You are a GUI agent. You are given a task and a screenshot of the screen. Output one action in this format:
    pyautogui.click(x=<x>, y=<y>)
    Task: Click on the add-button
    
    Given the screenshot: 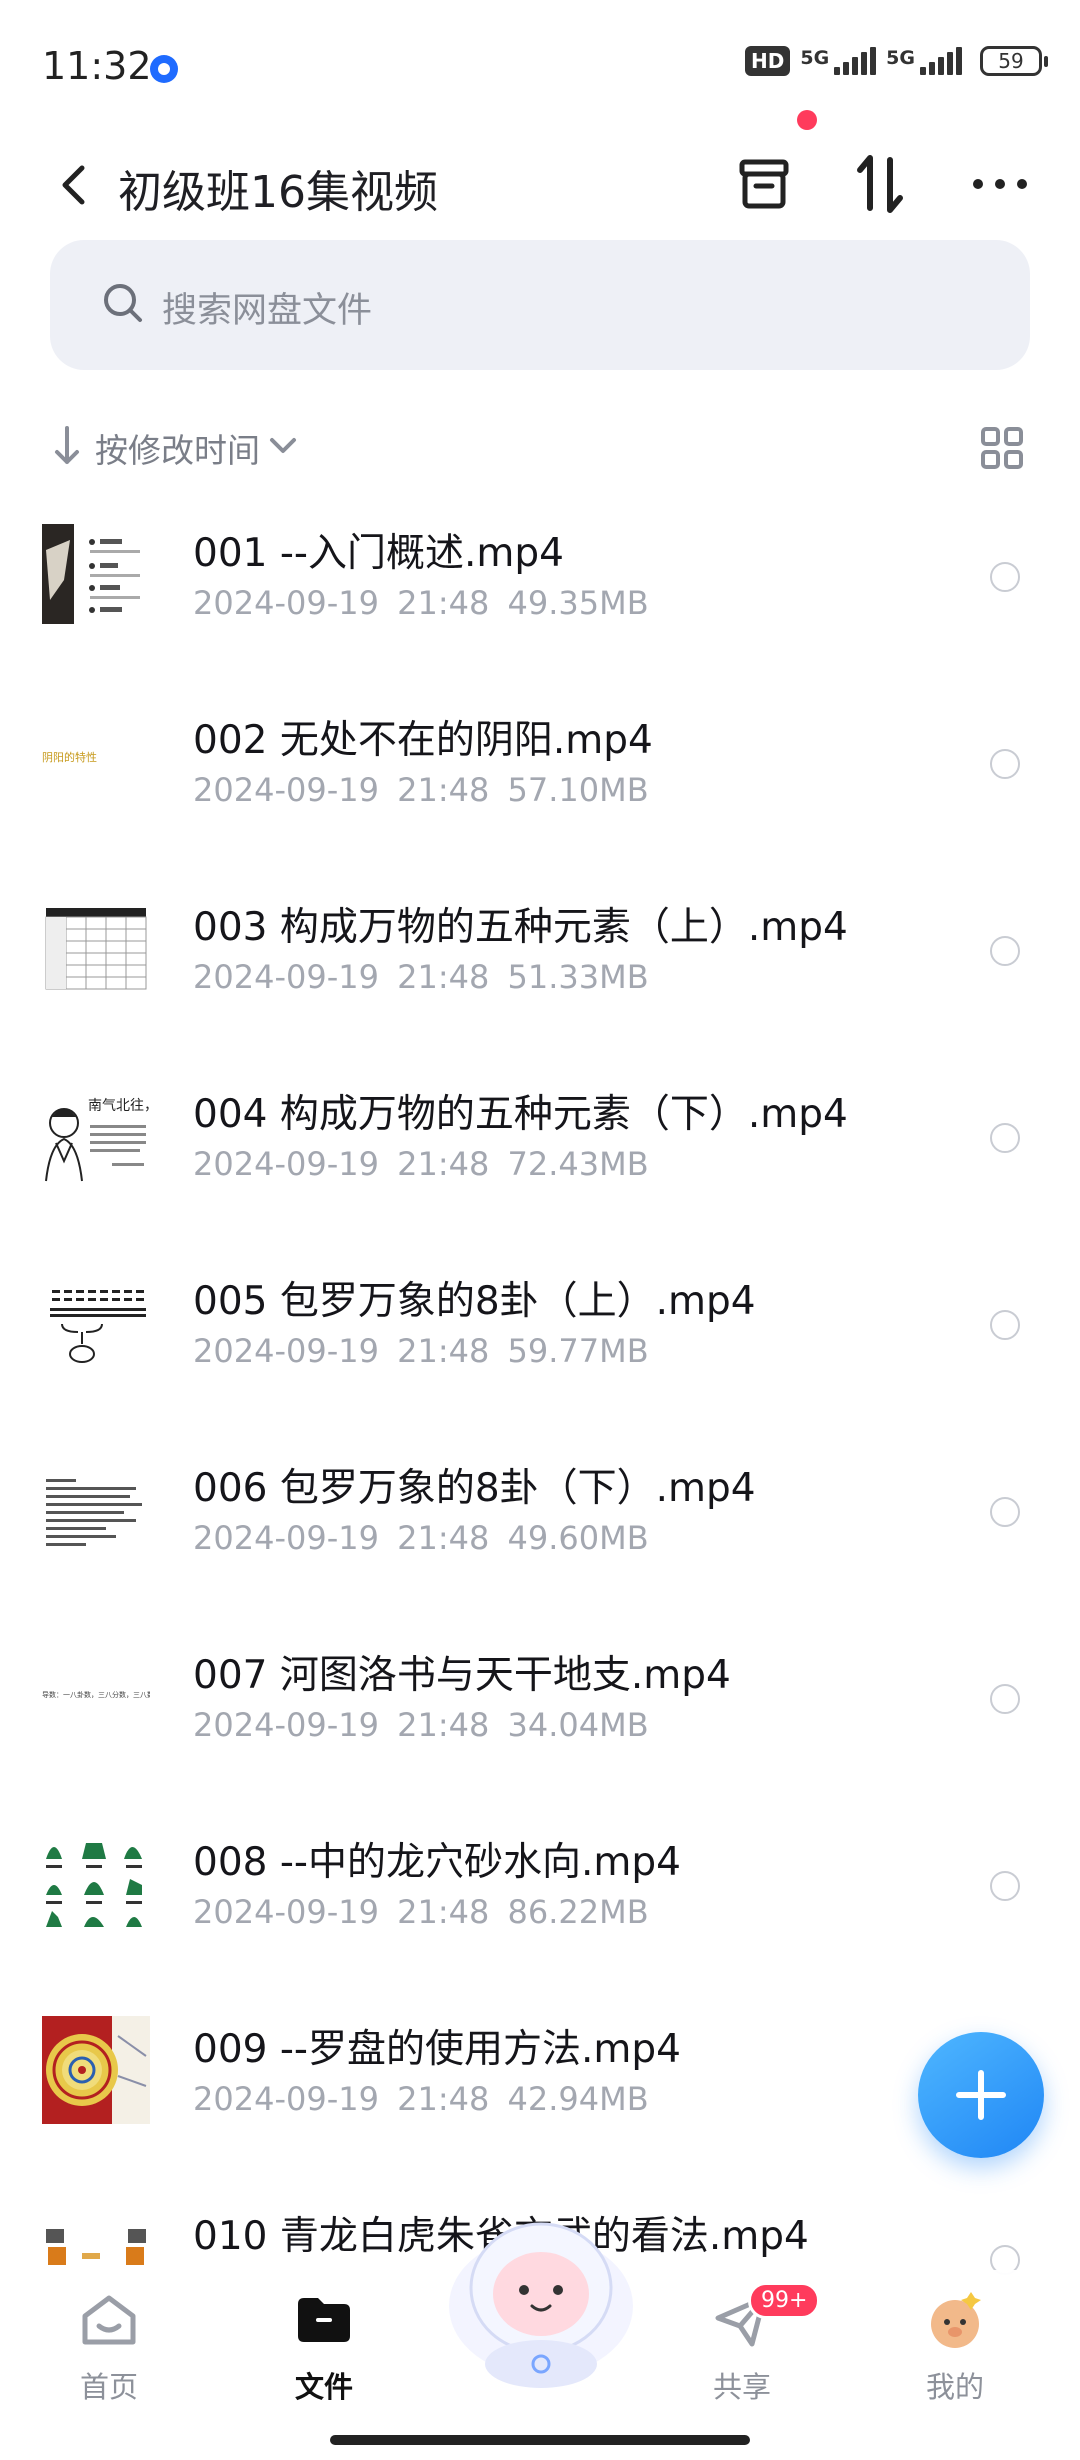 What is the action you would take?
    pyautogui.click(x=981, y=2095)
    